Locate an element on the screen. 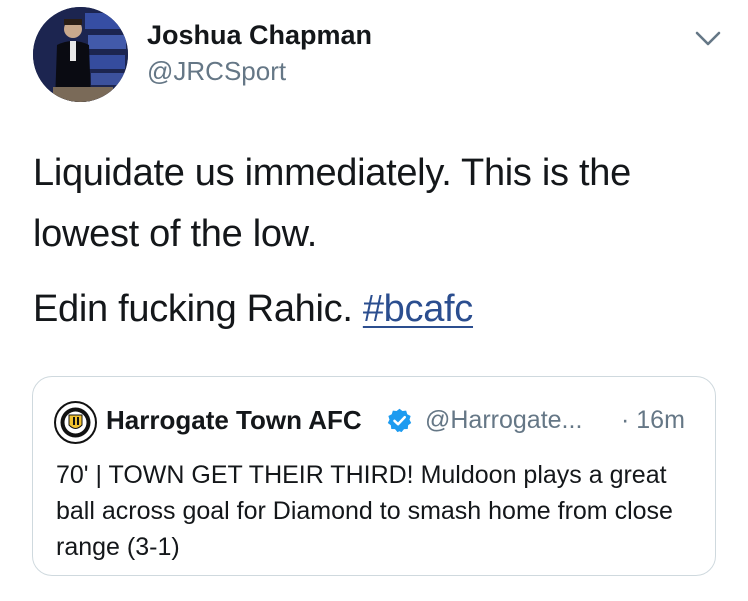 The image size is (748, 601). quoted-author-avatar is located at coordinates (75, 422).